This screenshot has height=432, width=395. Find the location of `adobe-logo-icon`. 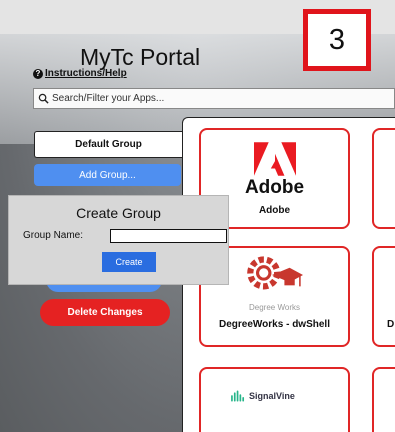

adobe-logo-icon is located at coordinates (275, 159).